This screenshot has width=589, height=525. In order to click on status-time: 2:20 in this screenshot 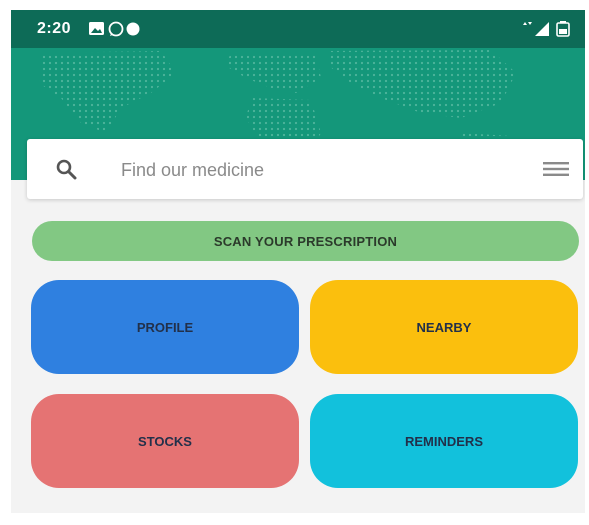, I will do `click(54, 28)`.